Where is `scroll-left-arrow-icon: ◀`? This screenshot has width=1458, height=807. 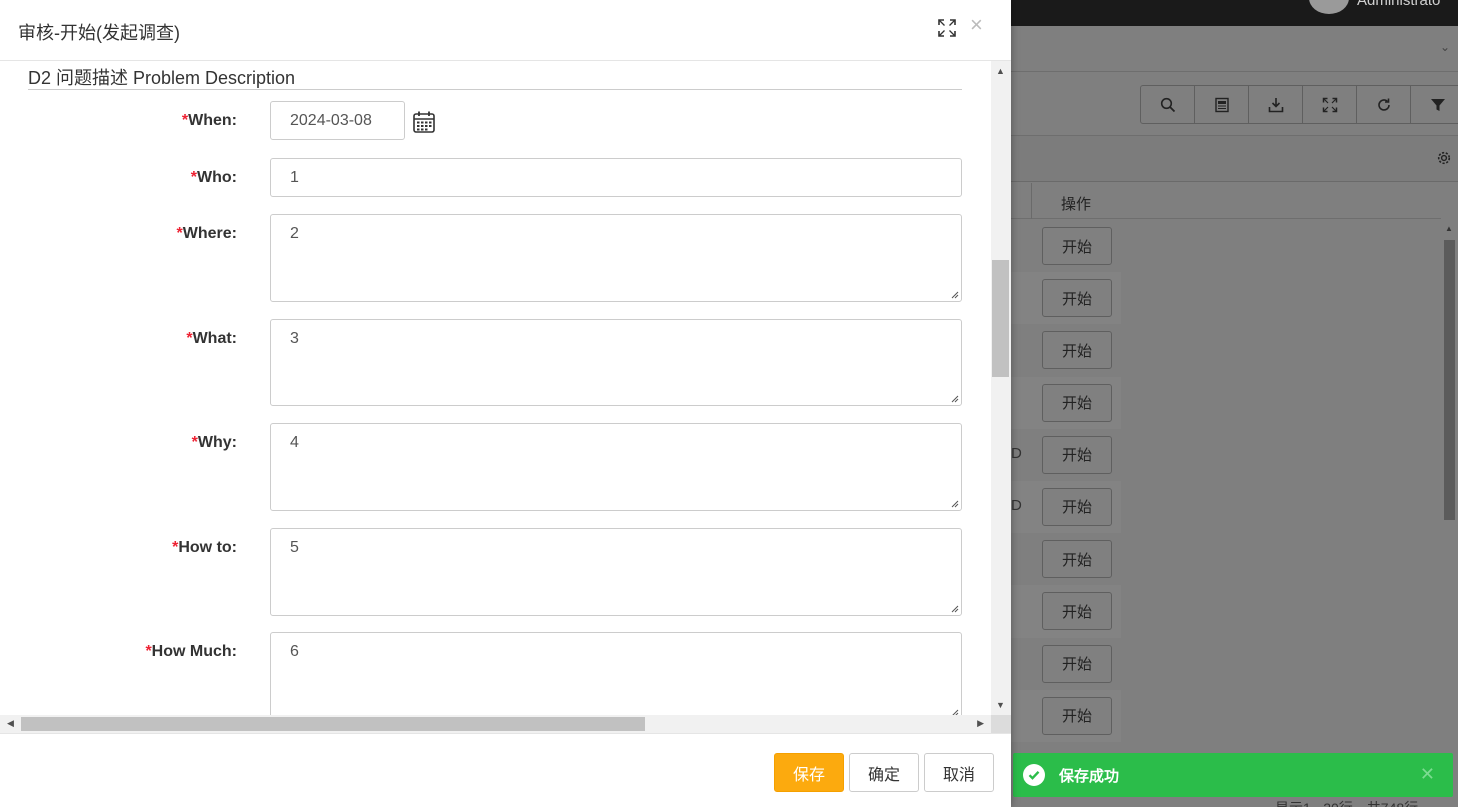 scroll-left-arrow-icon: ◀ is located at coordinates (10, 723).